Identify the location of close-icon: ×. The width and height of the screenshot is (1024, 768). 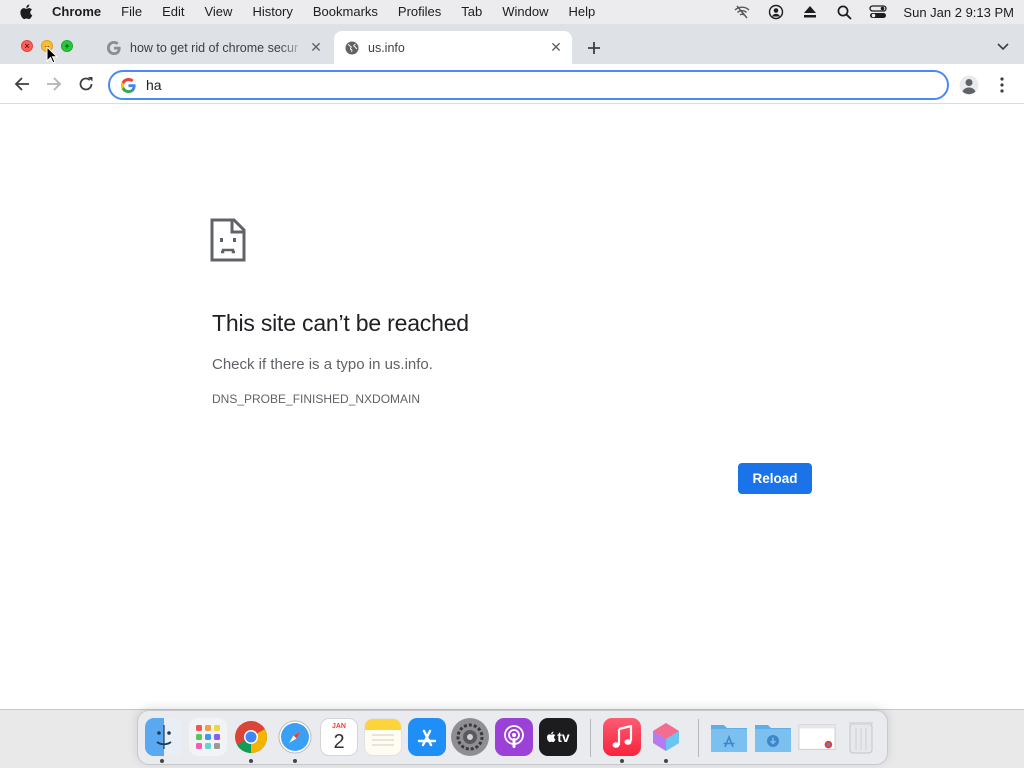
(27, 46).